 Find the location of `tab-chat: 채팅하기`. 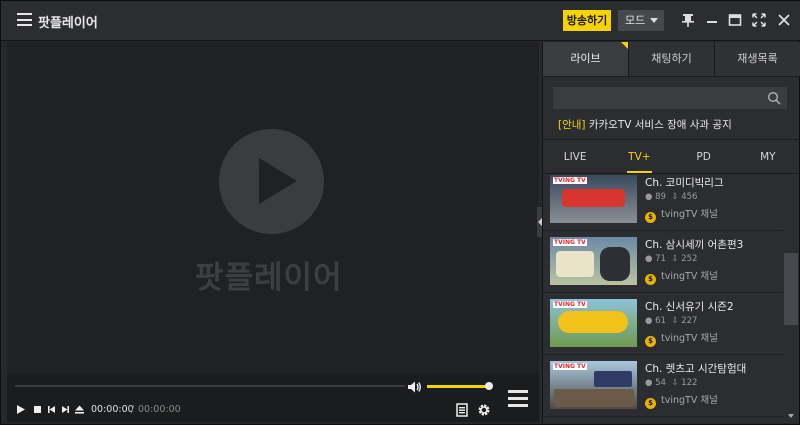

tab-chat: 채팅하기 is located at coordinates (672, 59).